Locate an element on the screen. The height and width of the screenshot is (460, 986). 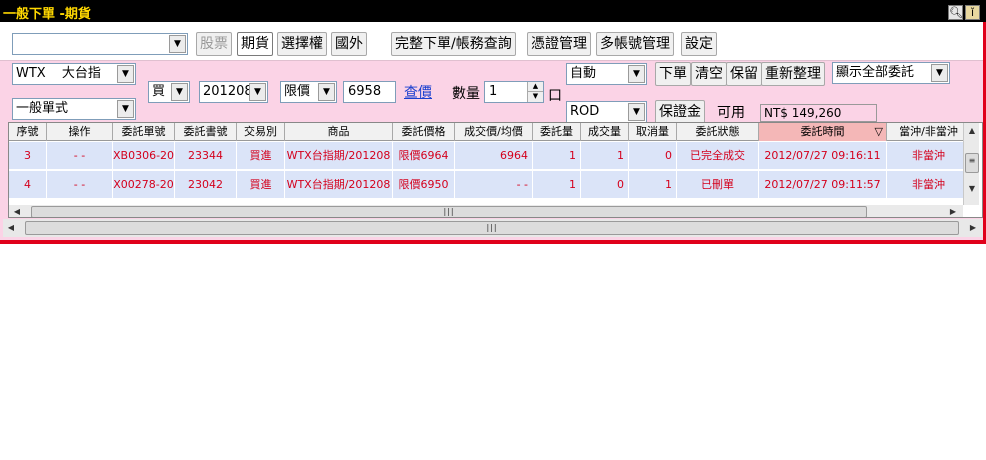
quantity-label: 數量 is located at coordinates (466, 94).